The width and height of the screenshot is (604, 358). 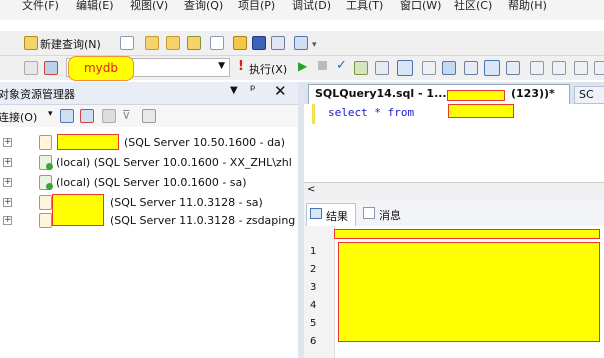 I want to click on row-number: 1, so click(x=313, y=251).